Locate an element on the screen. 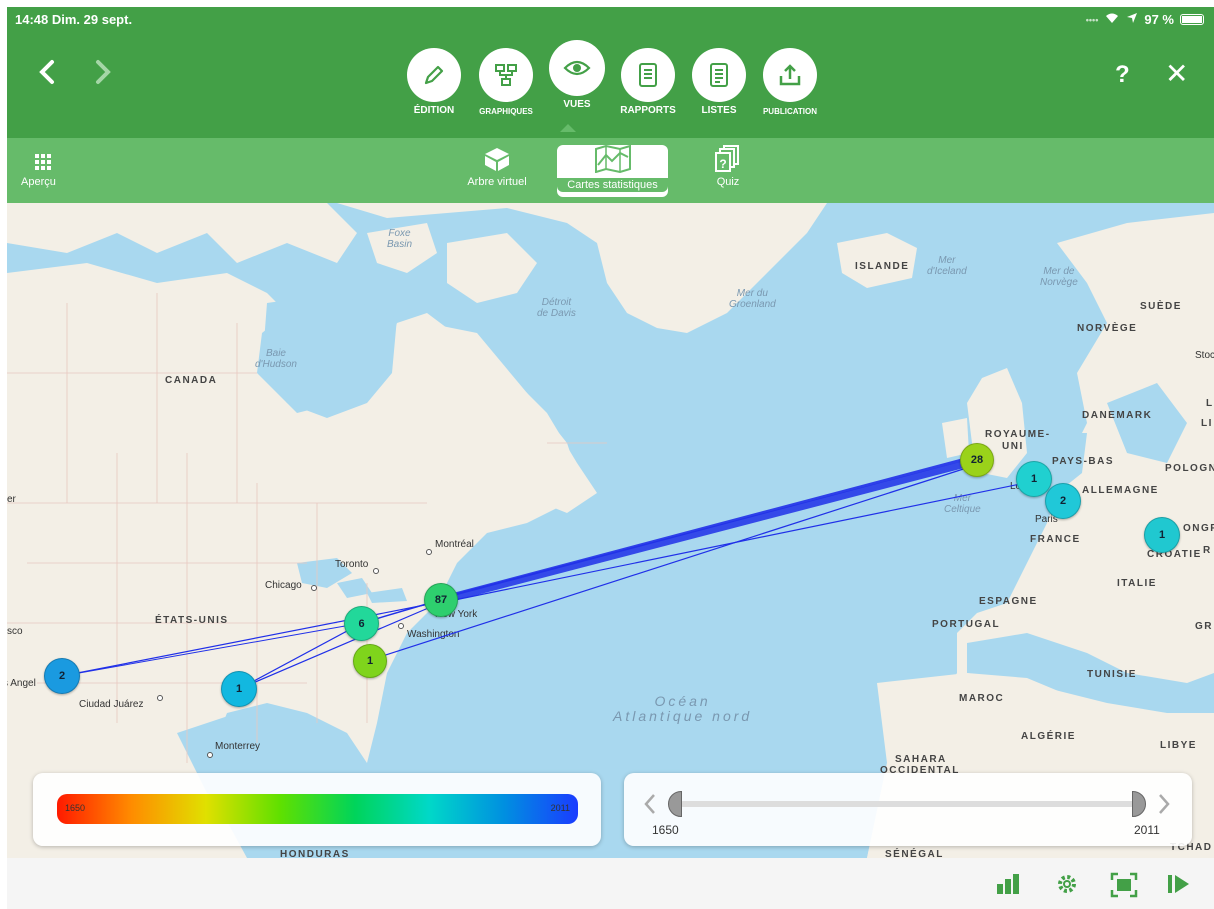 This screenshot has height=909, width=1214. mode-graphiques: GRAPHIQUES is located at coordinates (506, 82).